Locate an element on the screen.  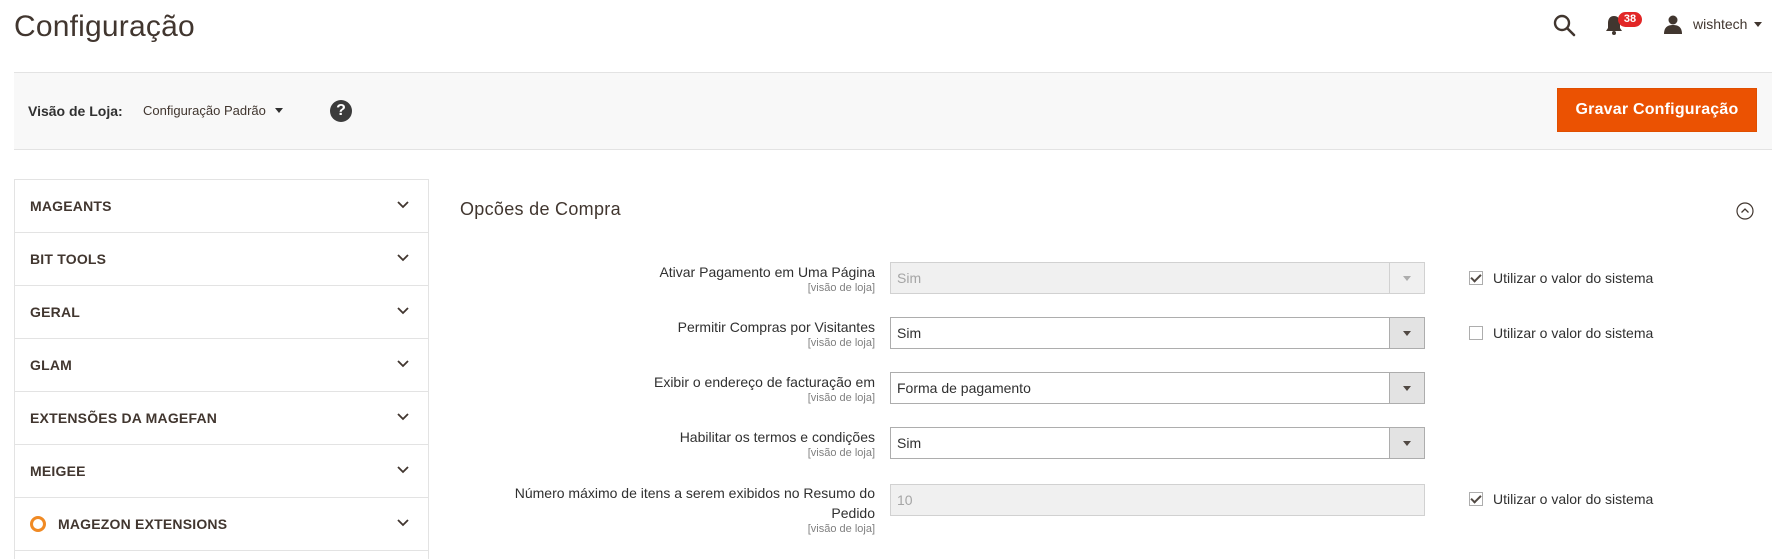
sidebar-item-magezon: MAGEZON EXTENSIONS is located at coordinates (221, 524).